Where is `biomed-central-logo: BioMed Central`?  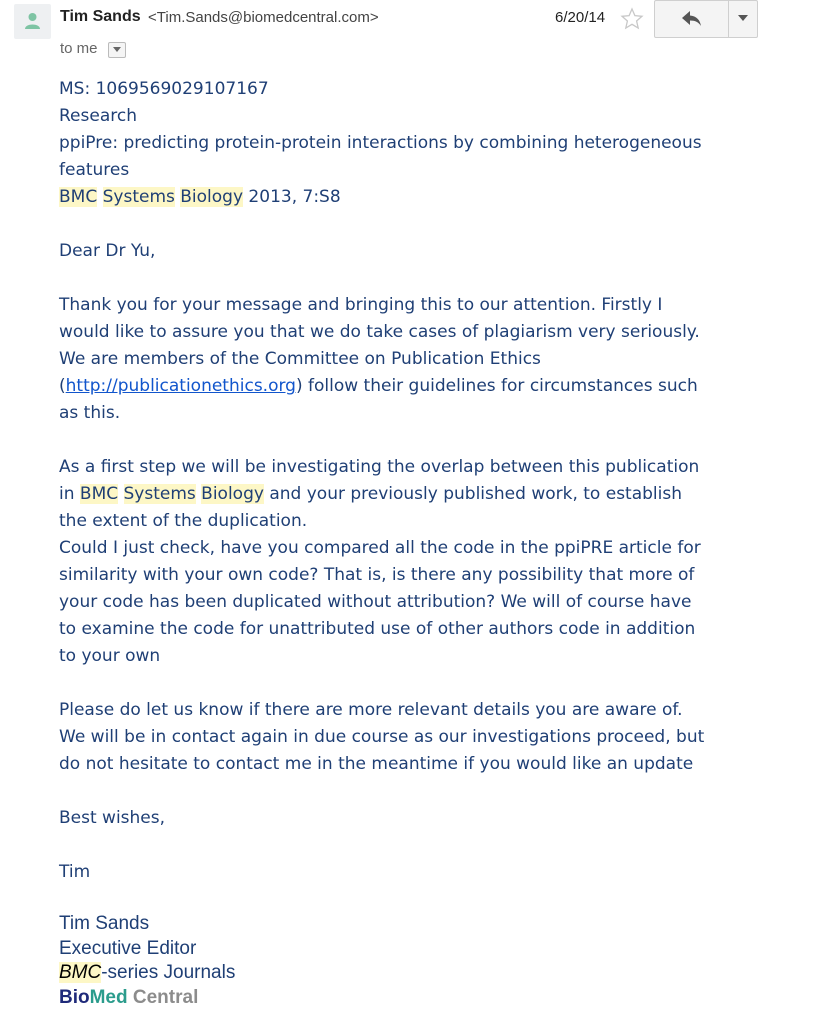
biomed-central-logo: BioMed Central is located at coordinates (147, 998).